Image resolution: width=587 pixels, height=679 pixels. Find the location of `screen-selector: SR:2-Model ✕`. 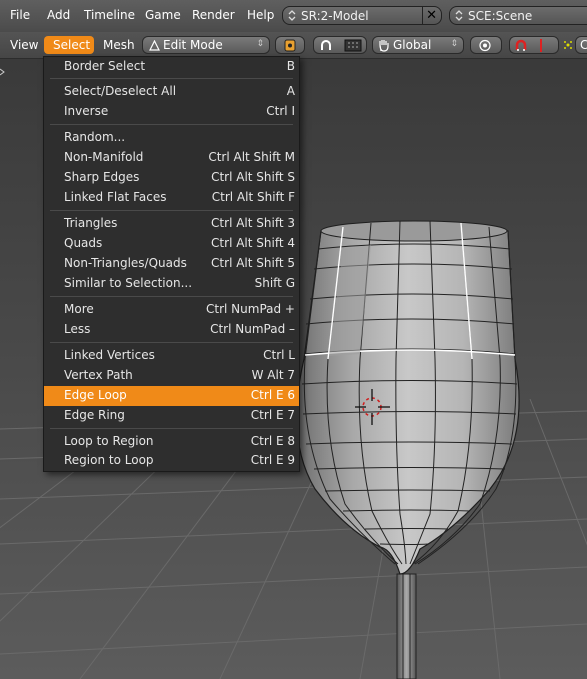

screen-selector: SR:2-Model ✕ is located at coordinates (362, 15).